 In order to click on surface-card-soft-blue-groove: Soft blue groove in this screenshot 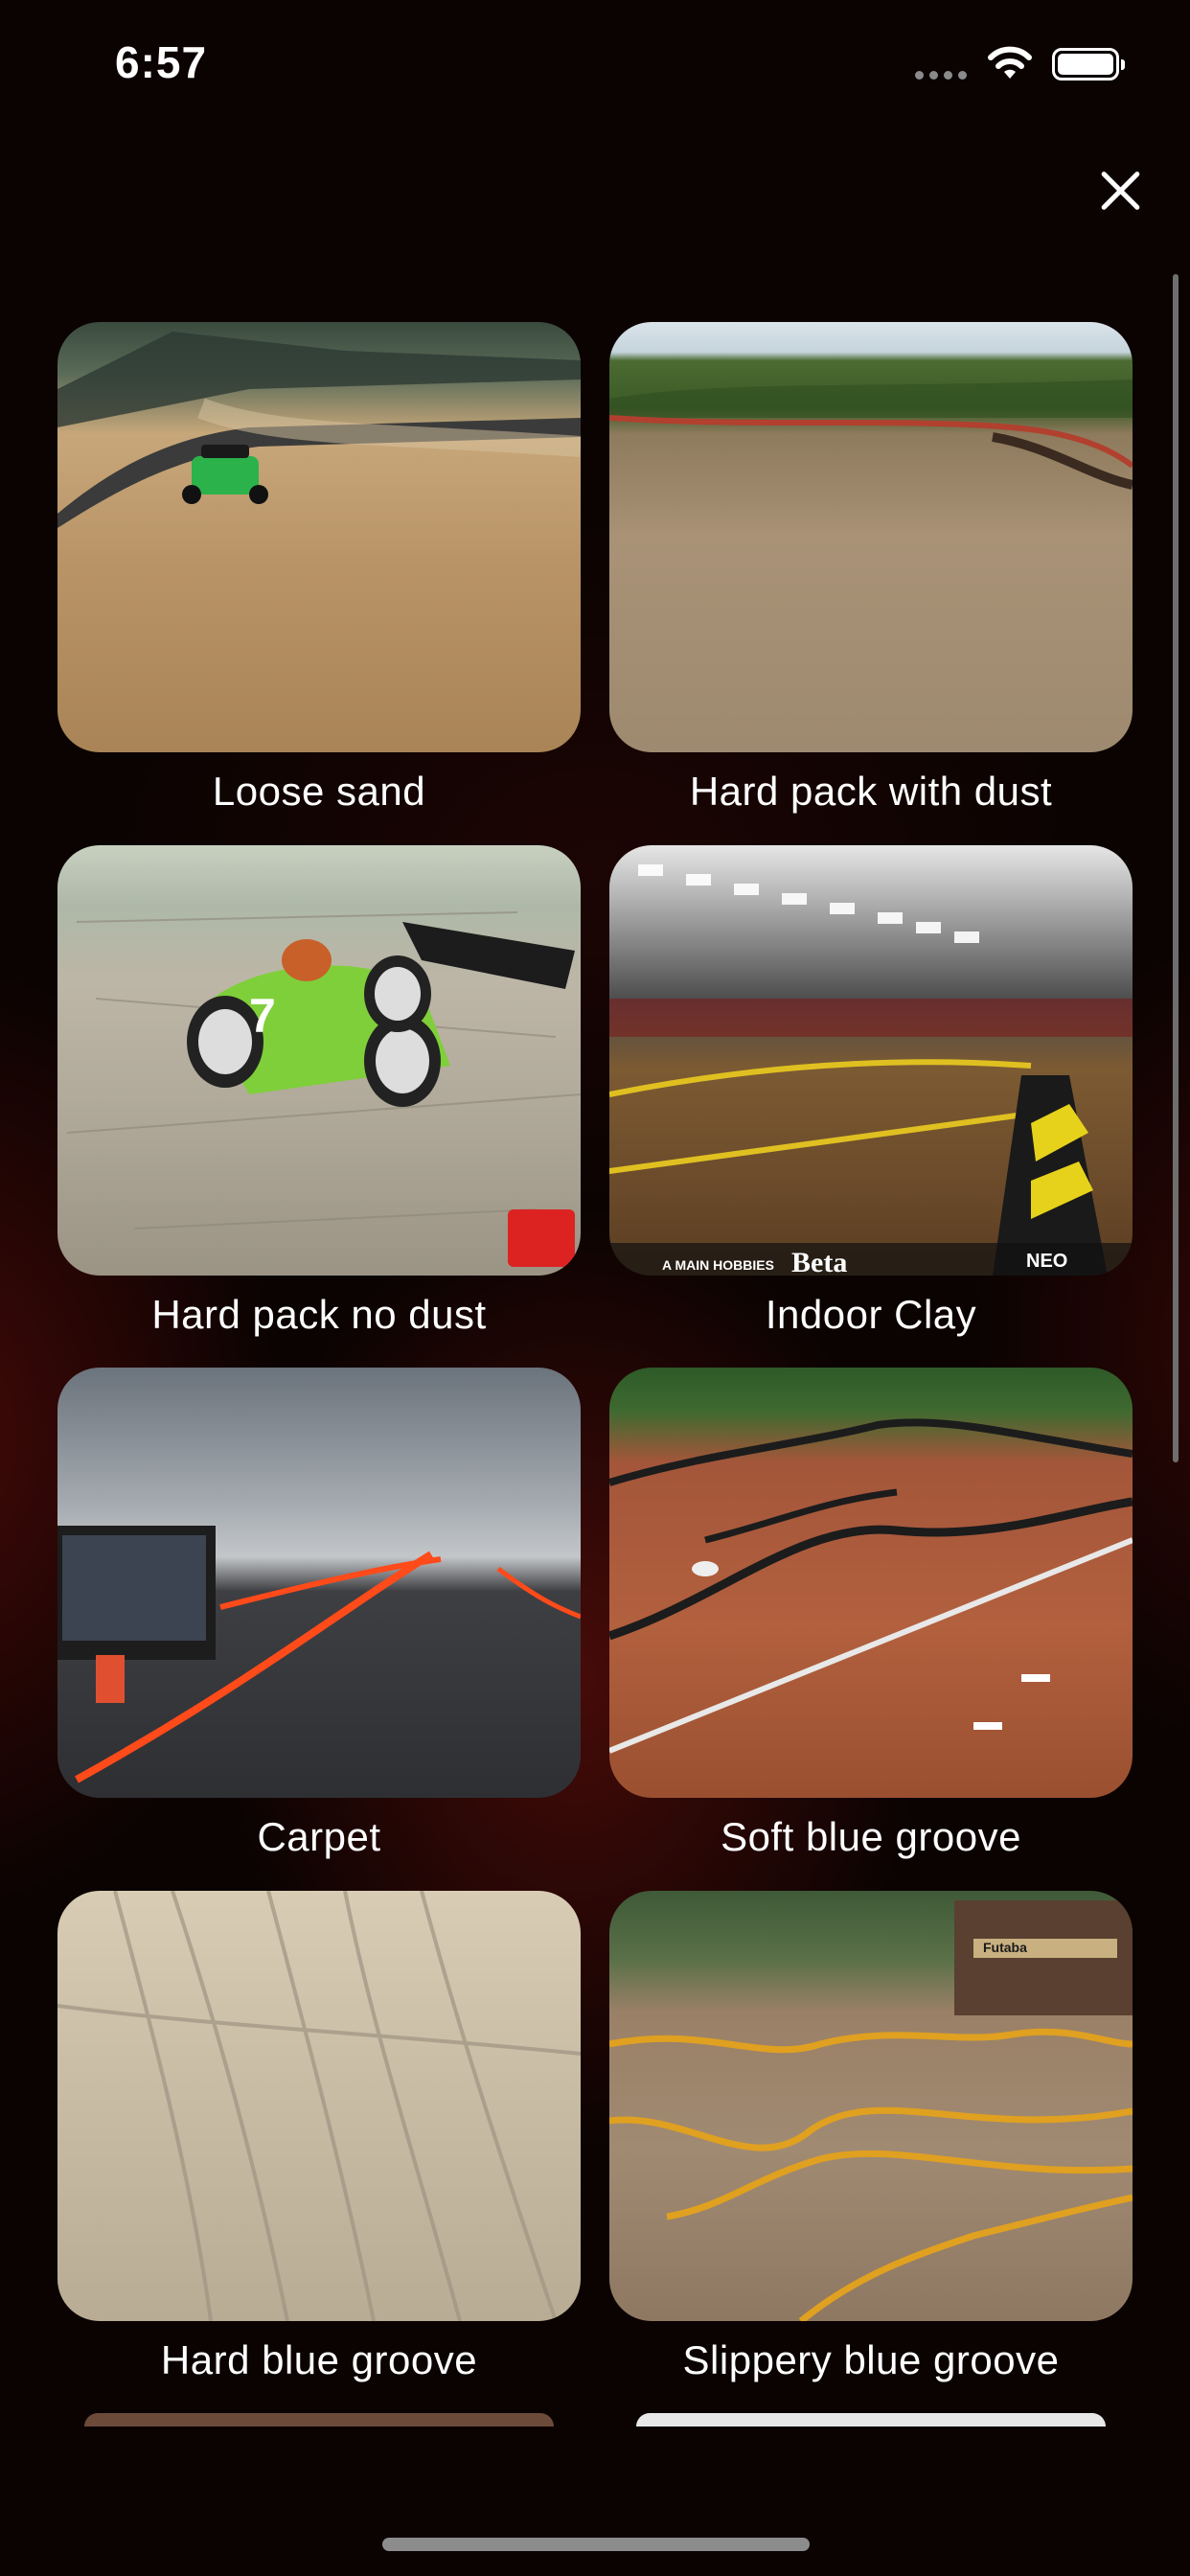, I will do `click(871, 1613)`.